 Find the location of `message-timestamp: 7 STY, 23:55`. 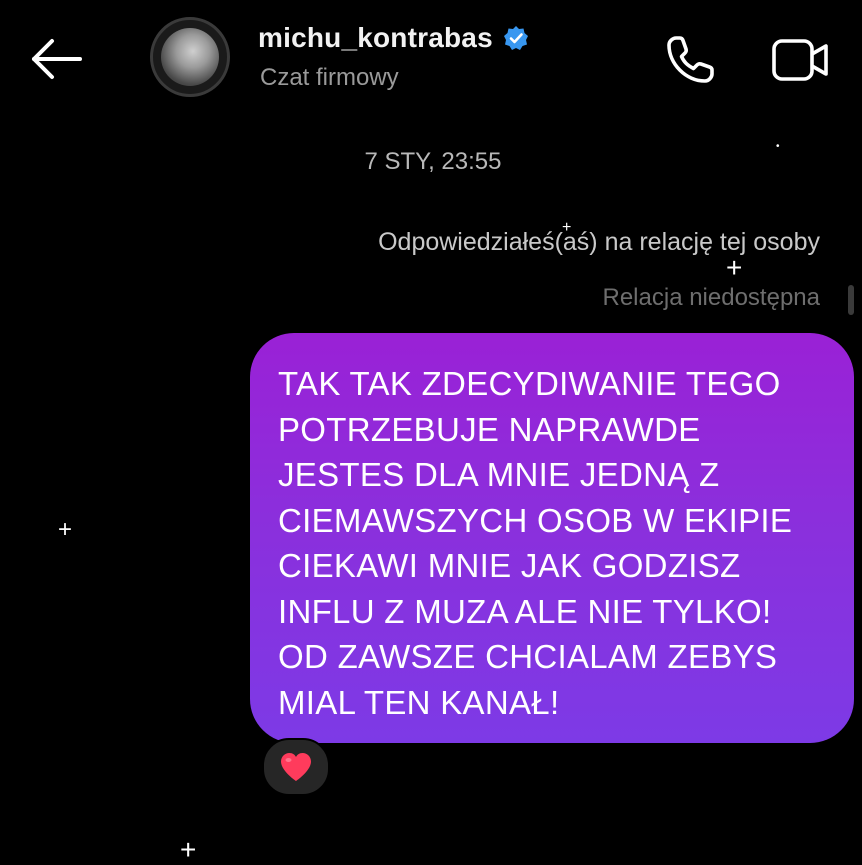

message-timestamp: 7 STY, 23:55 is located at coordinates (433, 161).